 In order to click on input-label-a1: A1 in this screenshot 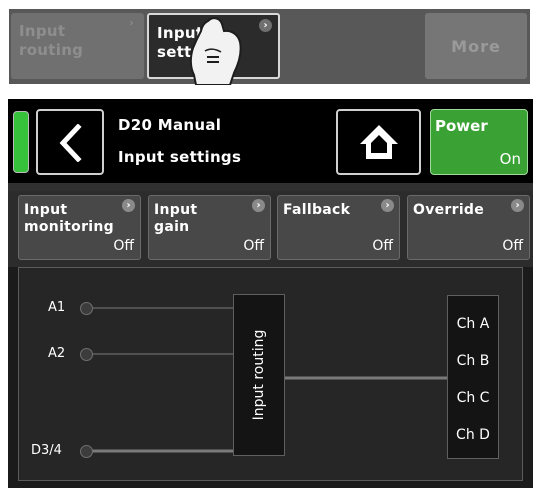, I will do `click(57, 307)`.